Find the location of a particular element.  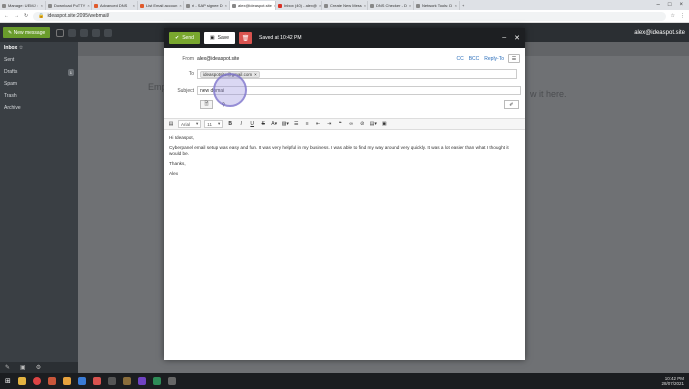

unlink-icon: ⊘ is located at coordinates (362, 124).